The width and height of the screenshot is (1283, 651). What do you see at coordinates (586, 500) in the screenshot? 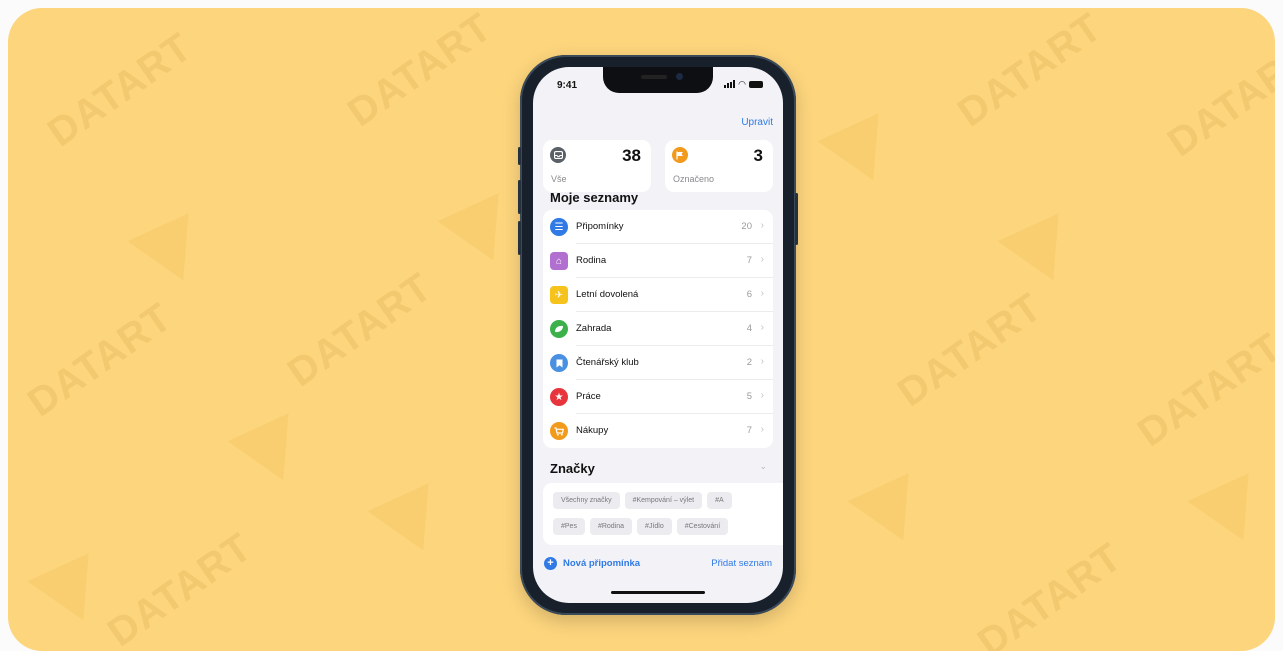
I see `tag-chip: Všechny značky` at bounding box center [586, 500].